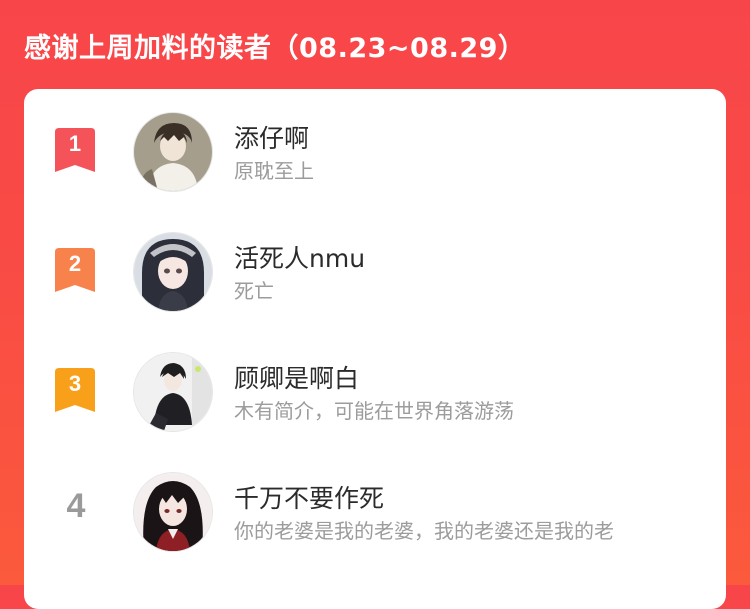 This screenshot has width=750, height=609. I want to click on page-title: 感谢上周加料的读者（08.23~08.29）, so click(275, 48).